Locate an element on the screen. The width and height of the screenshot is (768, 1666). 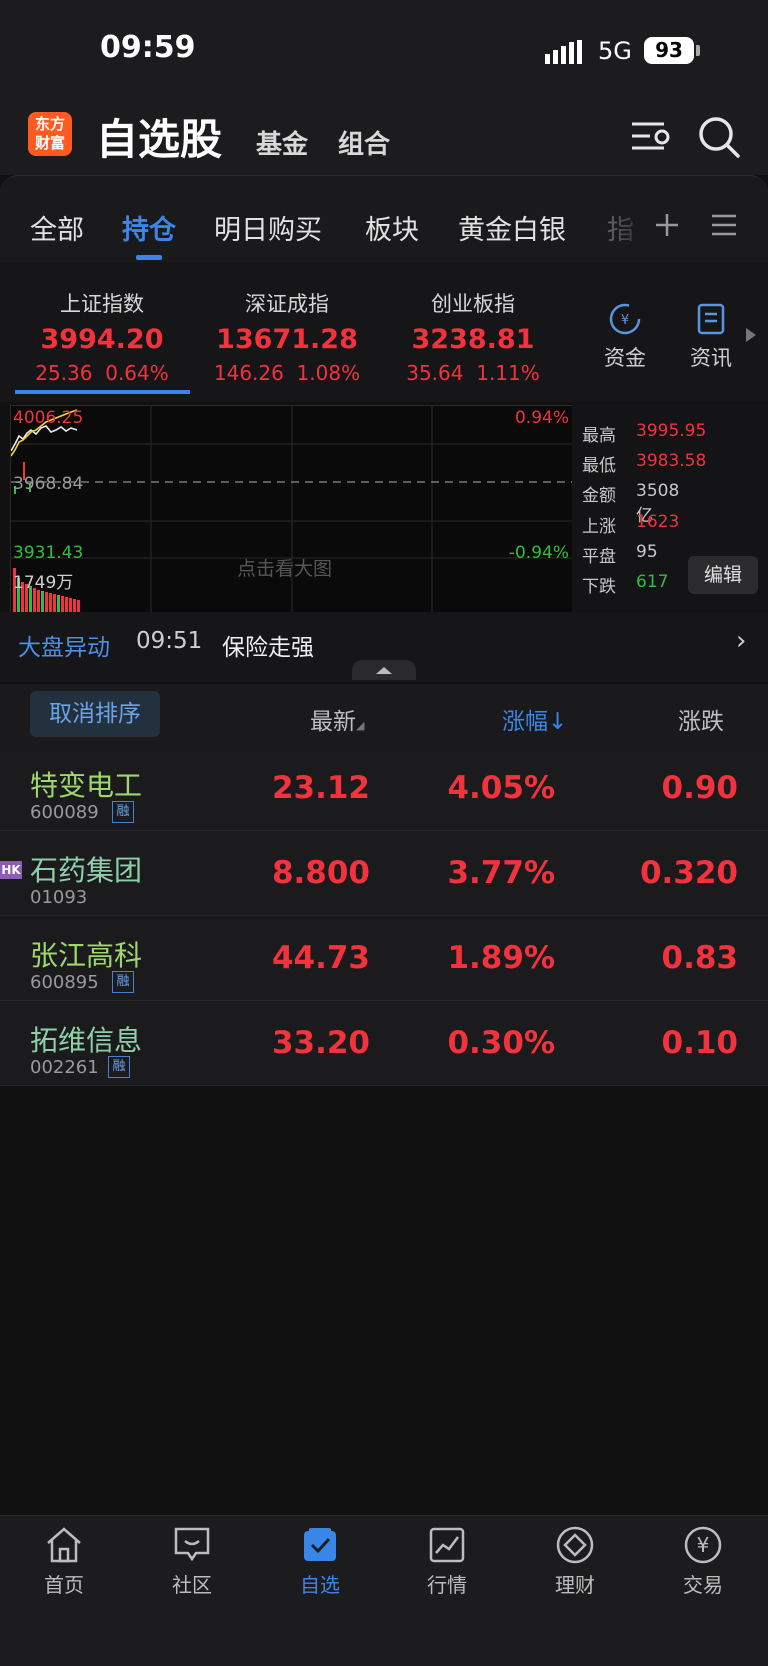
stock-price: 33.20 is located at coordinates (320, 1043).